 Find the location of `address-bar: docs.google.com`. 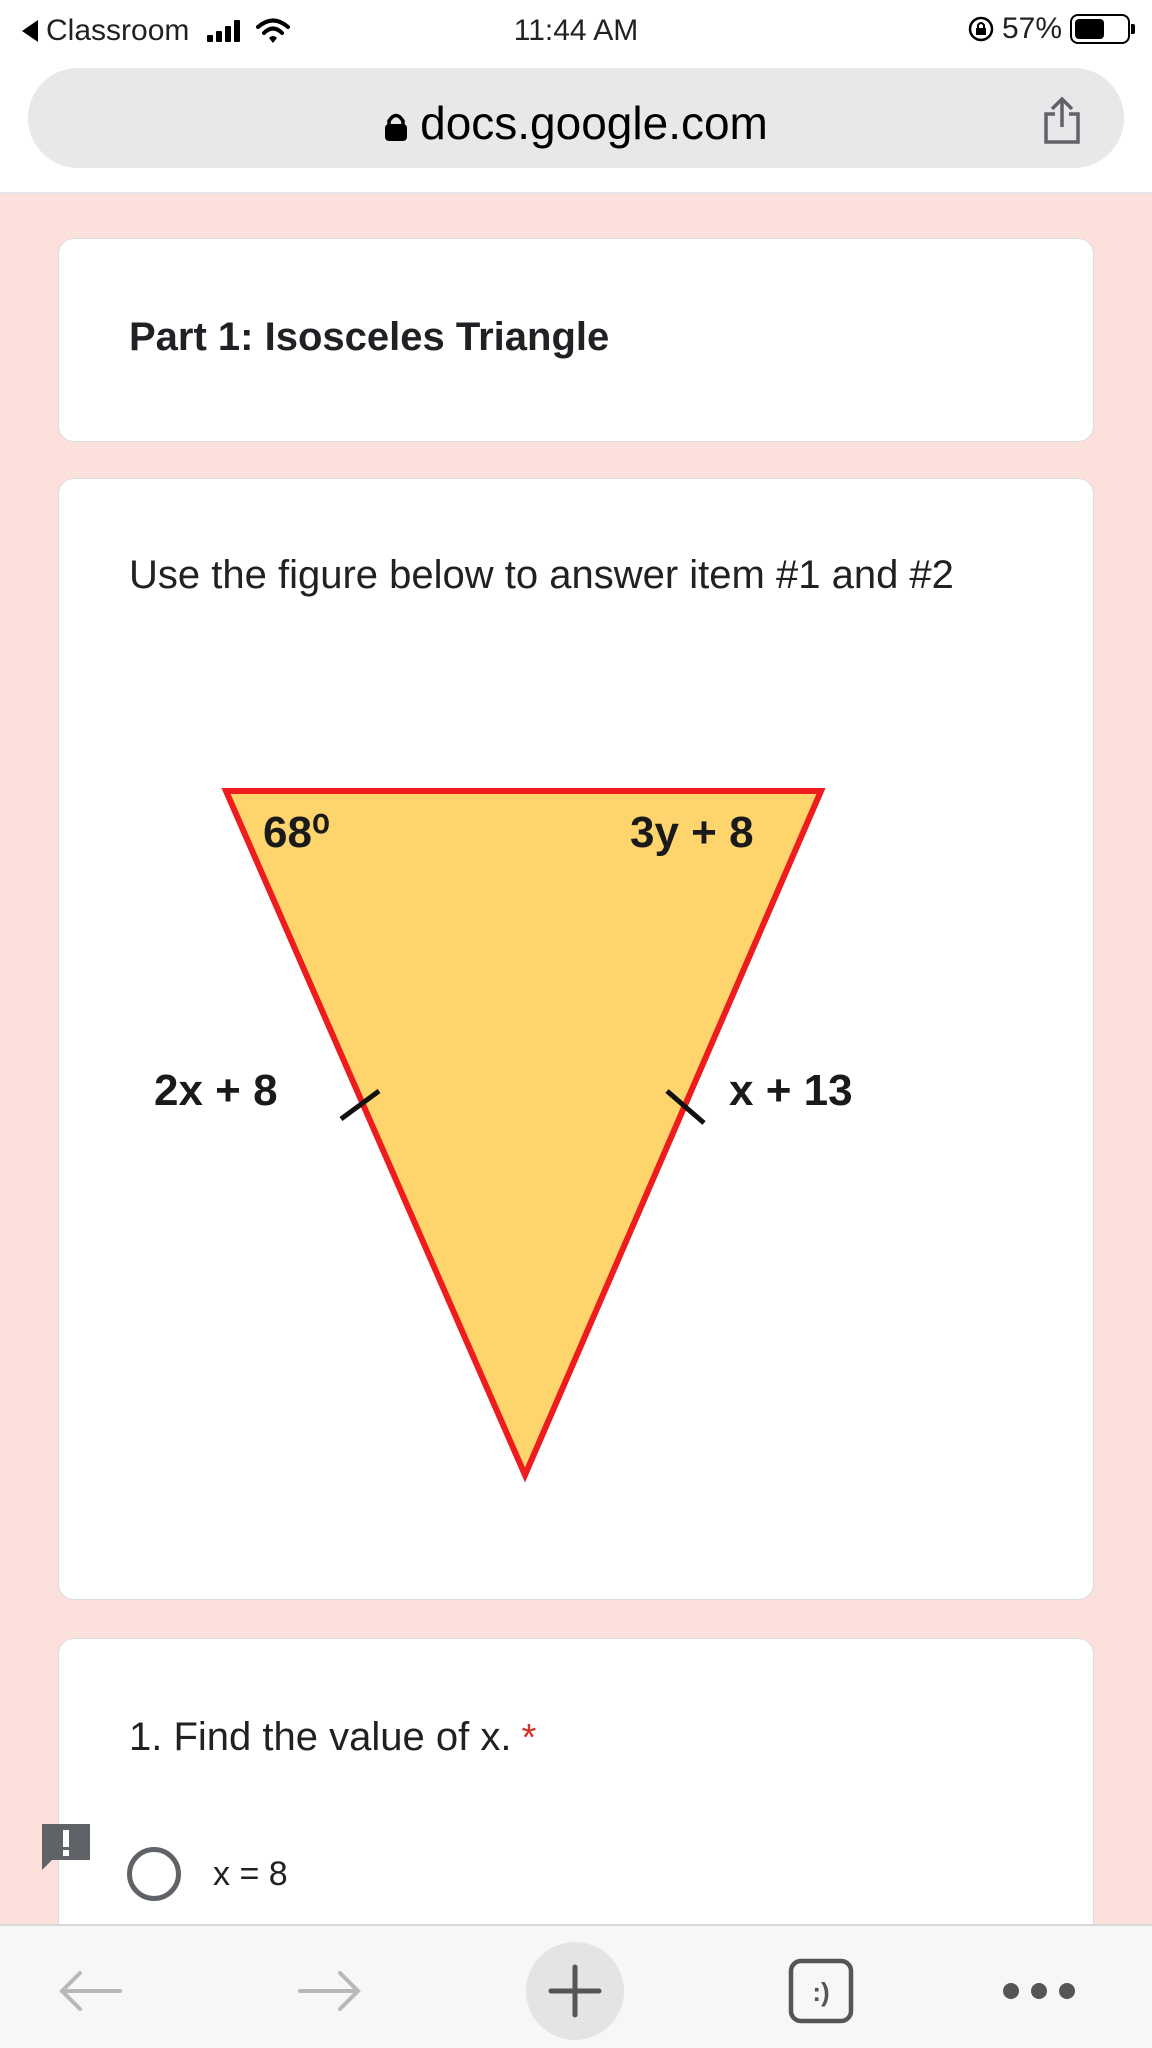

address-bar: docs.google.com is located at coordinates (576, 118).